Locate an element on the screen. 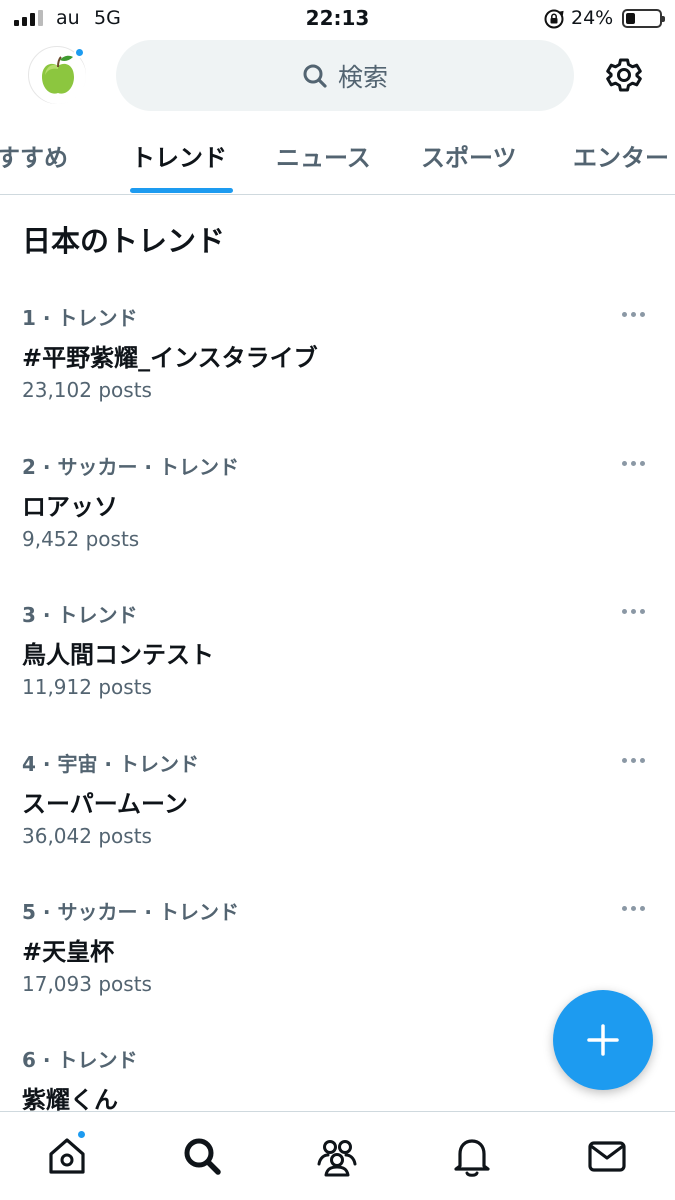 The height and width of the screenshot is (1200, 675). trend-item: 2 · サッカー · トレンド ロアッソ 9,452 posts is located at coordinates (337, 525).